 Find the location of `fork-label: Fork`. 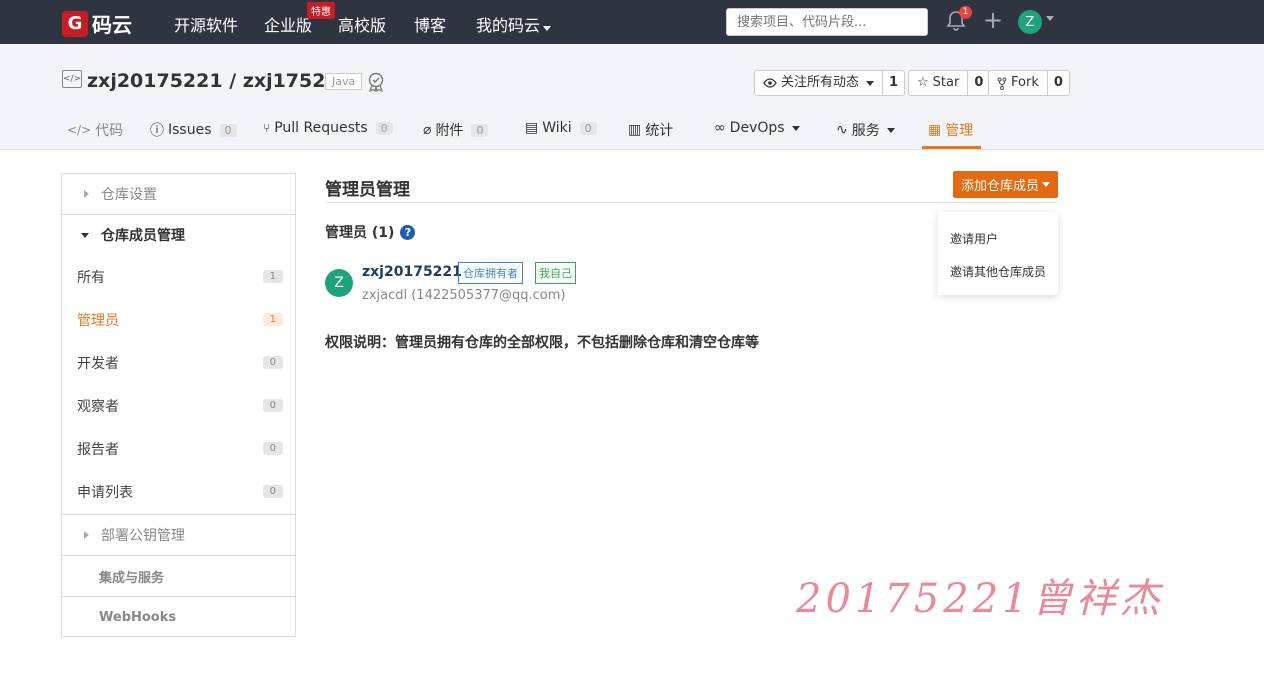

fork-label: Fork is located at coordinates (1025, 82).